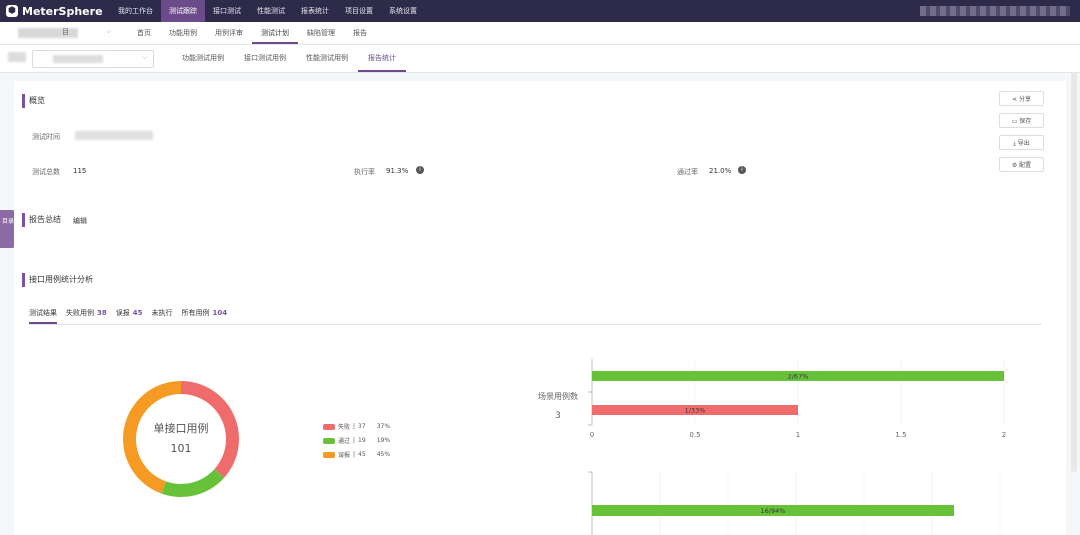 The image size is (1080, 535). What do you see at coordinates (383, 454) in the screenshot?
I see `legend-percent: 45%` at bounding box center [383, 454].